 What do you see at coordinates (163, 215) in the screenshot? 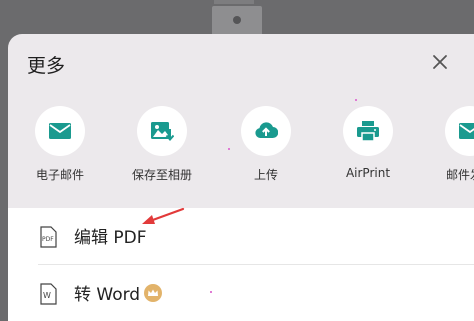
I see `annotation-arrow-icon` at bounding box center [163, 215].